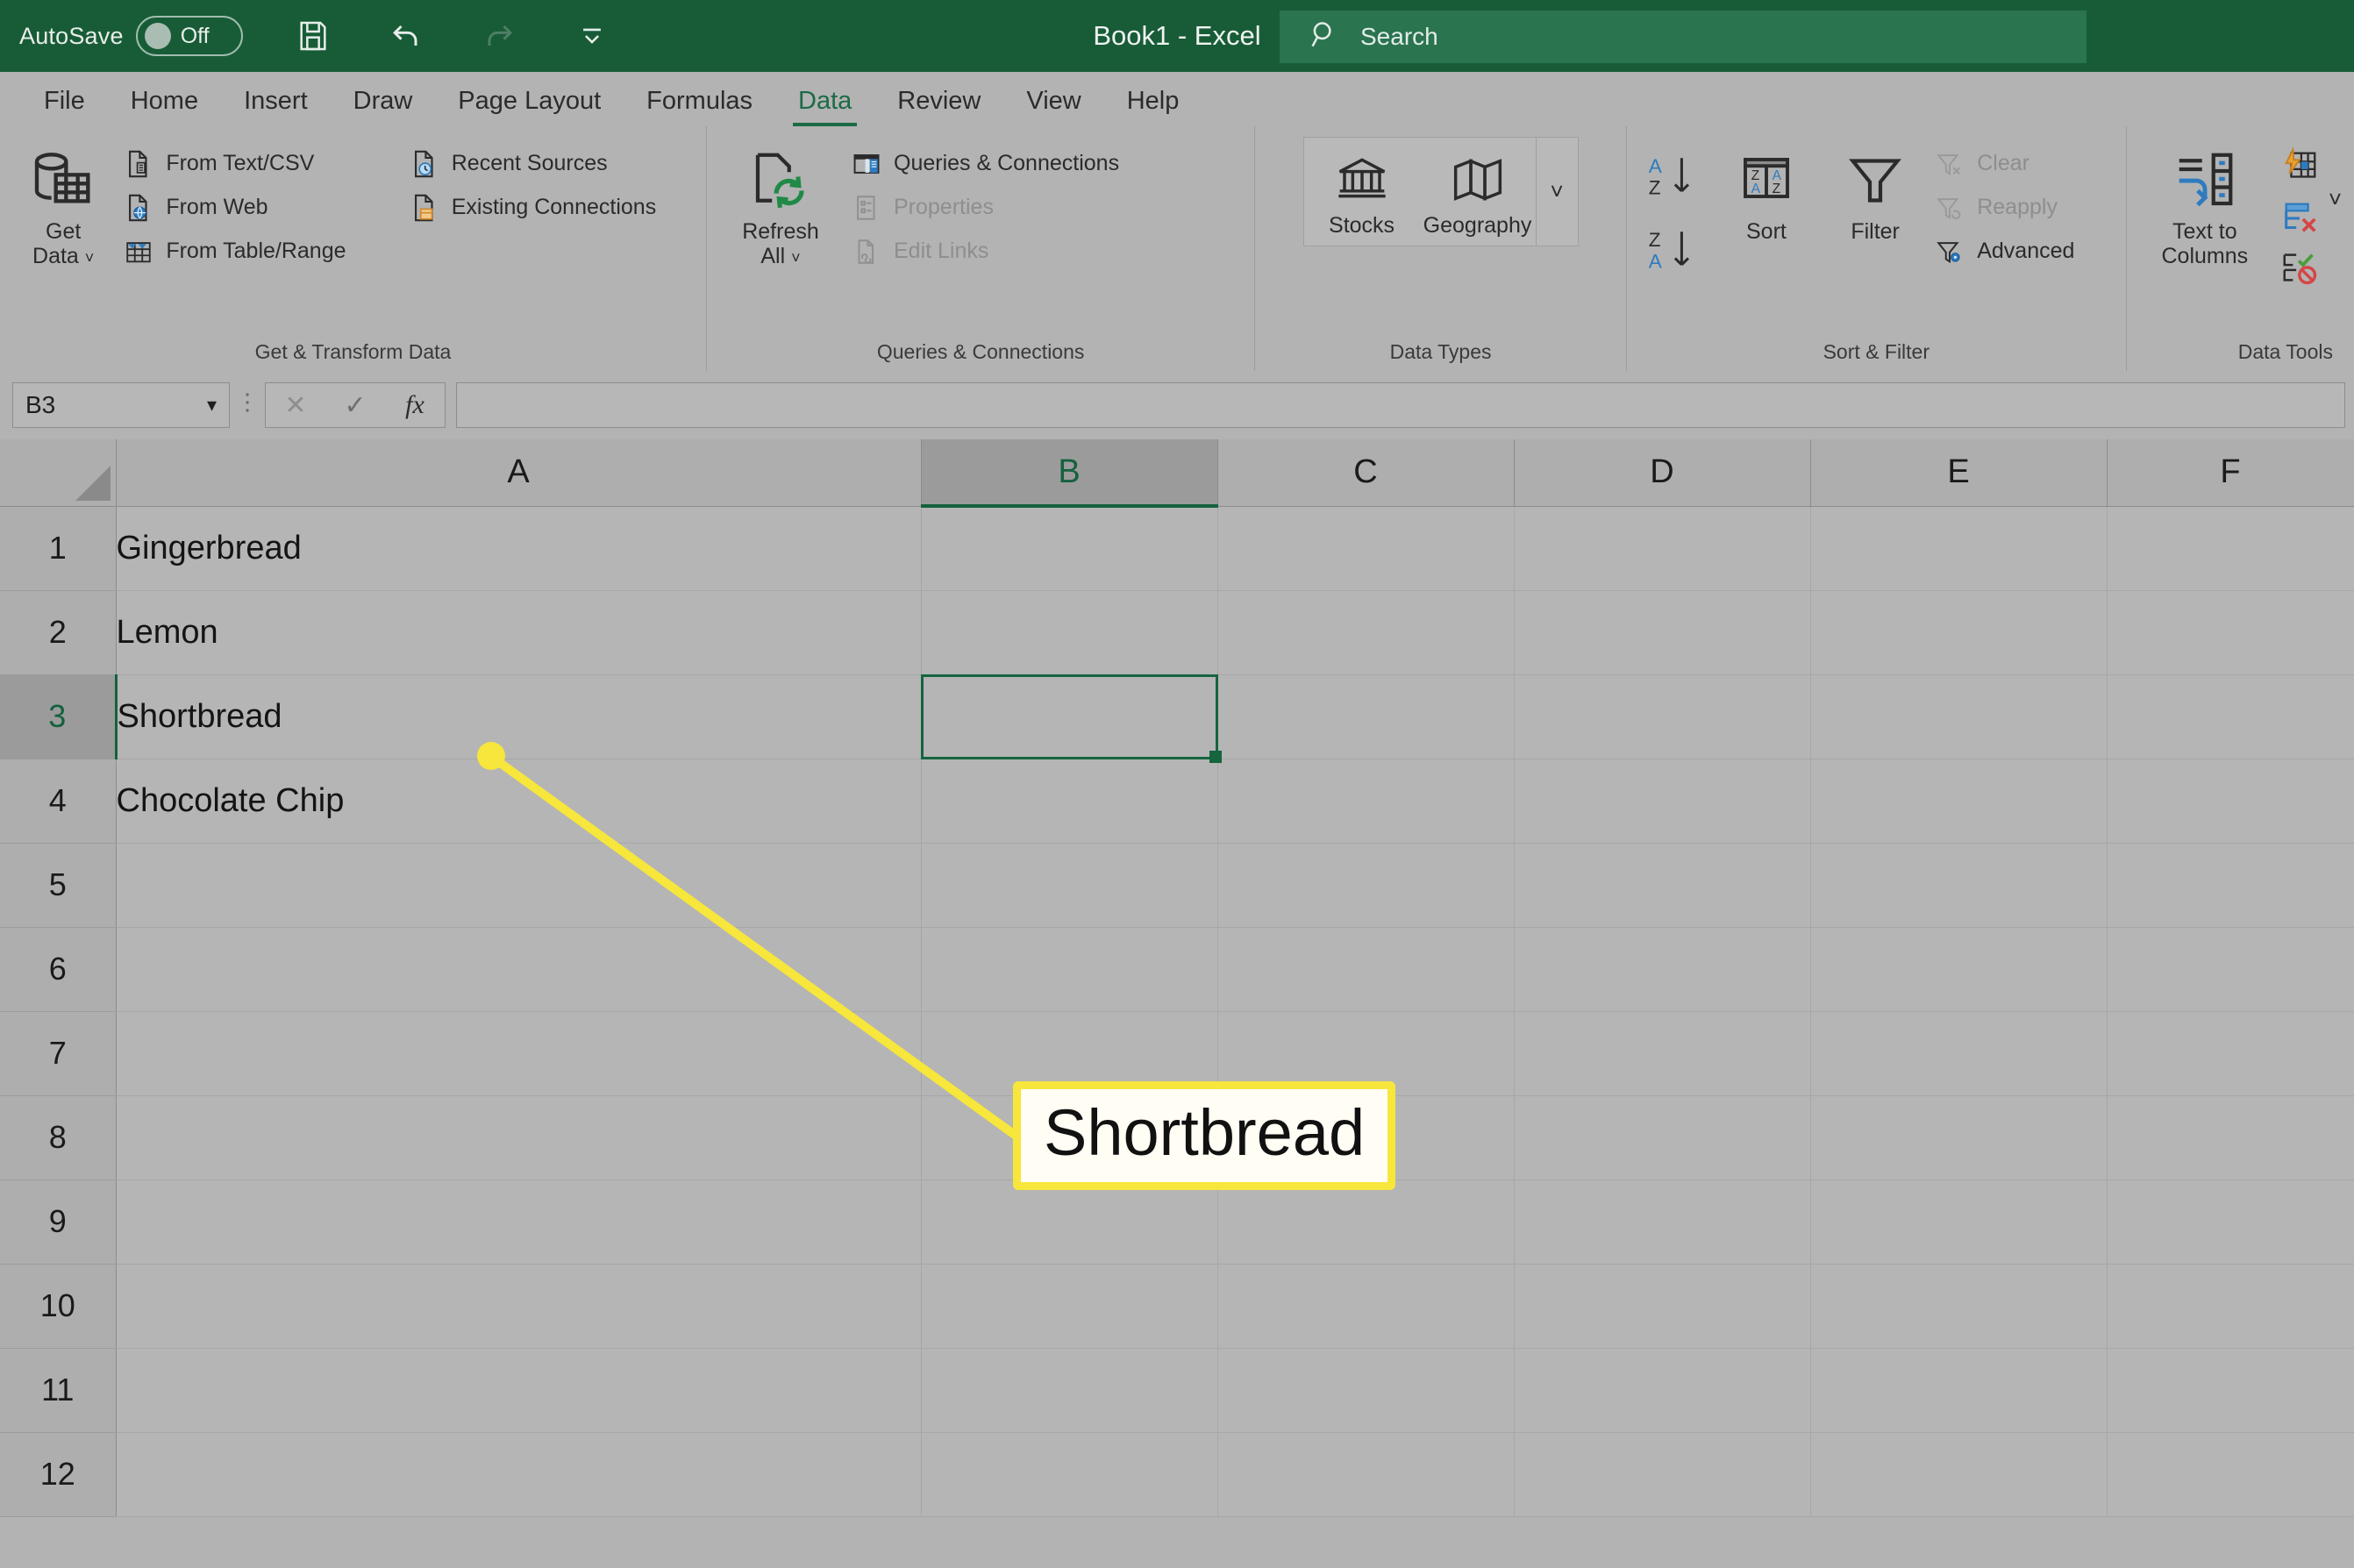  I want to click on row-header-12: 12, so click(58, 1474).